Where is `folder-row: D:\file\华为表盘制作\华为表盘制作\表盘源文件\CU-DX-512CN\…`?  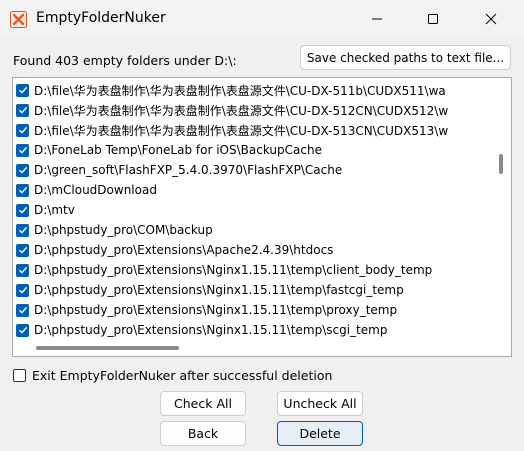
folder-row: D:\file\华为表盘制作\华为表盘制作\表盘源文件\CU-DX-512CN\… is located at coordinates (252, 110).